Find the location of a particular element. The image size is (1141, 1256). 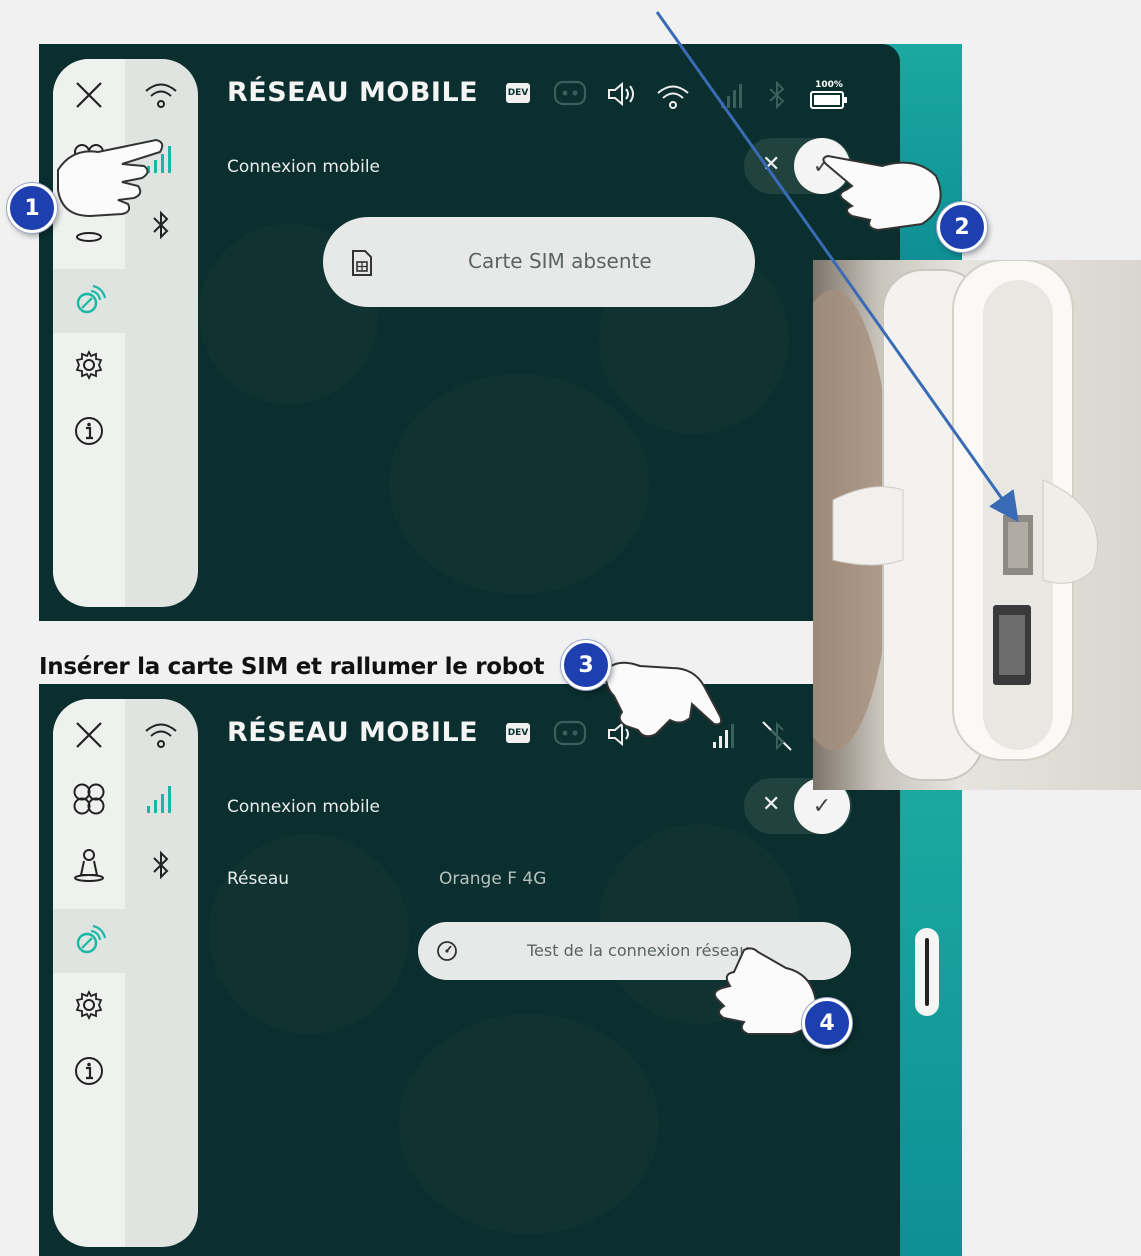

apps-icon is located at coordinates (89, 799).